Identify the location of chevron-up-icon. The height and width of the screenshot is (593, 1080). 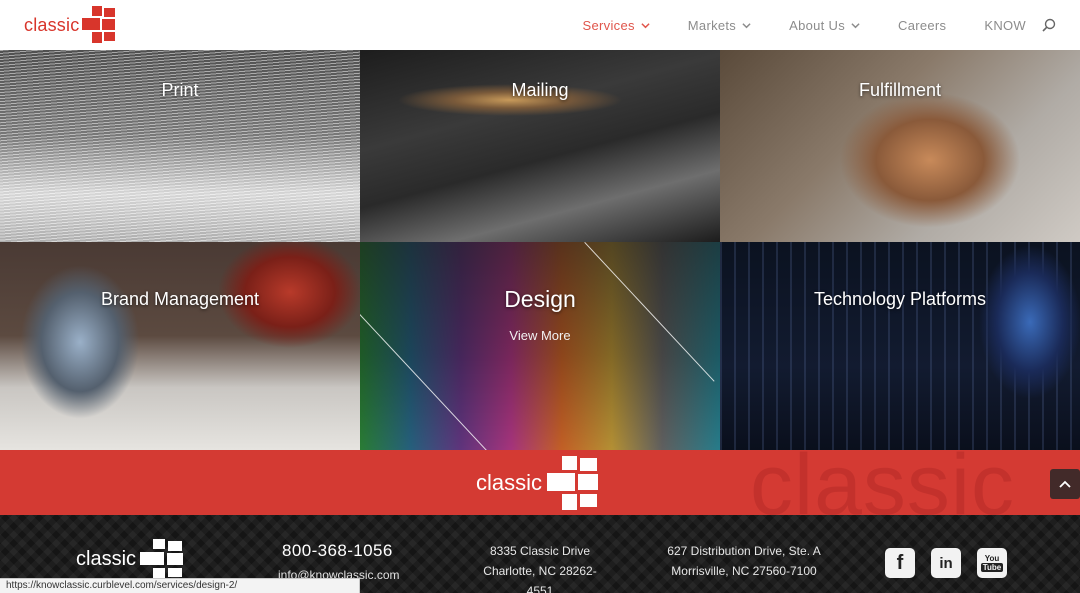
(1065, 484).